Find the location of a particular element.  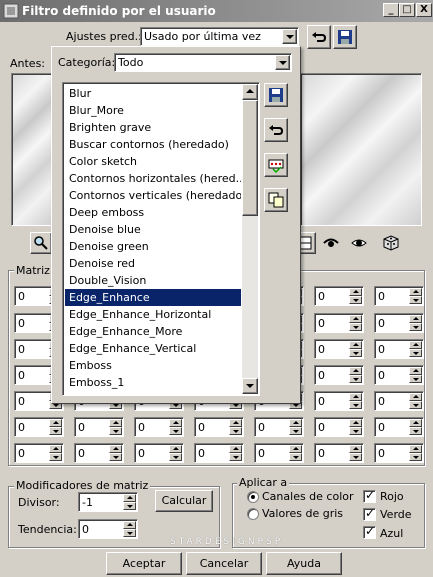

edit-preset-button is located at coordinates (276, 165).